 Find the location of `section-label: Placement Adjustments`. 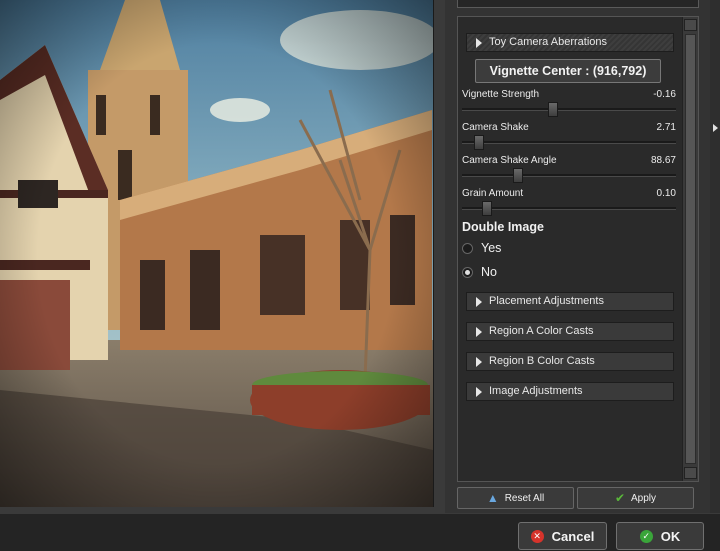

section-label: Placement Adjustments is located at coordinates (546, 301).